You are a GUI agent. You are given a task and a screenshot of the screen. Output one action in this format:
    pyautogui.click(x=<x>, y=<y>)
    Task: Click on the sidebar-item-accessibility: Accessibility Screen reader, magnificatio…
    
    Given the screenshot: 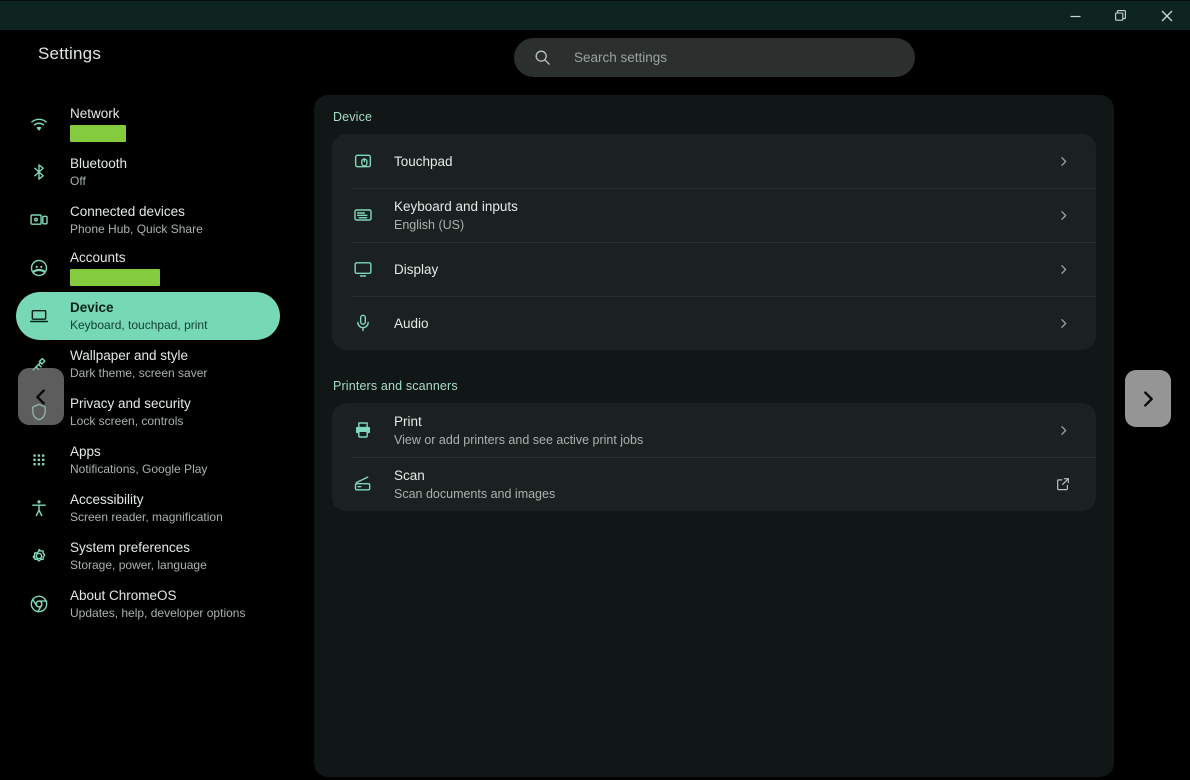 What is the action you would take?
    pyautogui.click(x=148, y=508)
    